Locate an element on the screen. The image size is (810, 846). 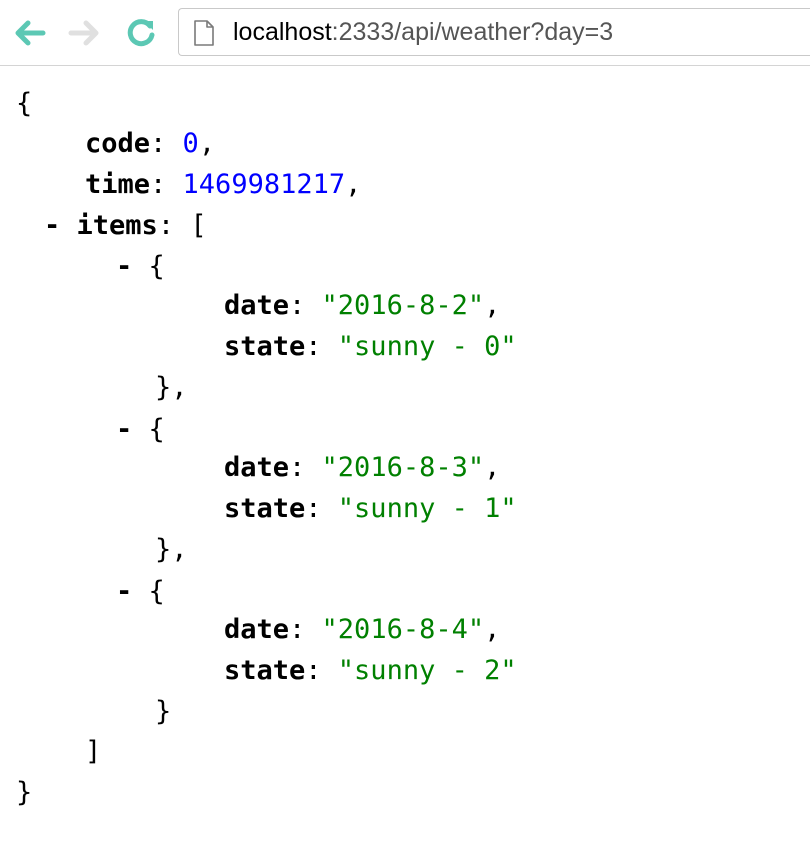
back-button is located at coordinates (29, 33).